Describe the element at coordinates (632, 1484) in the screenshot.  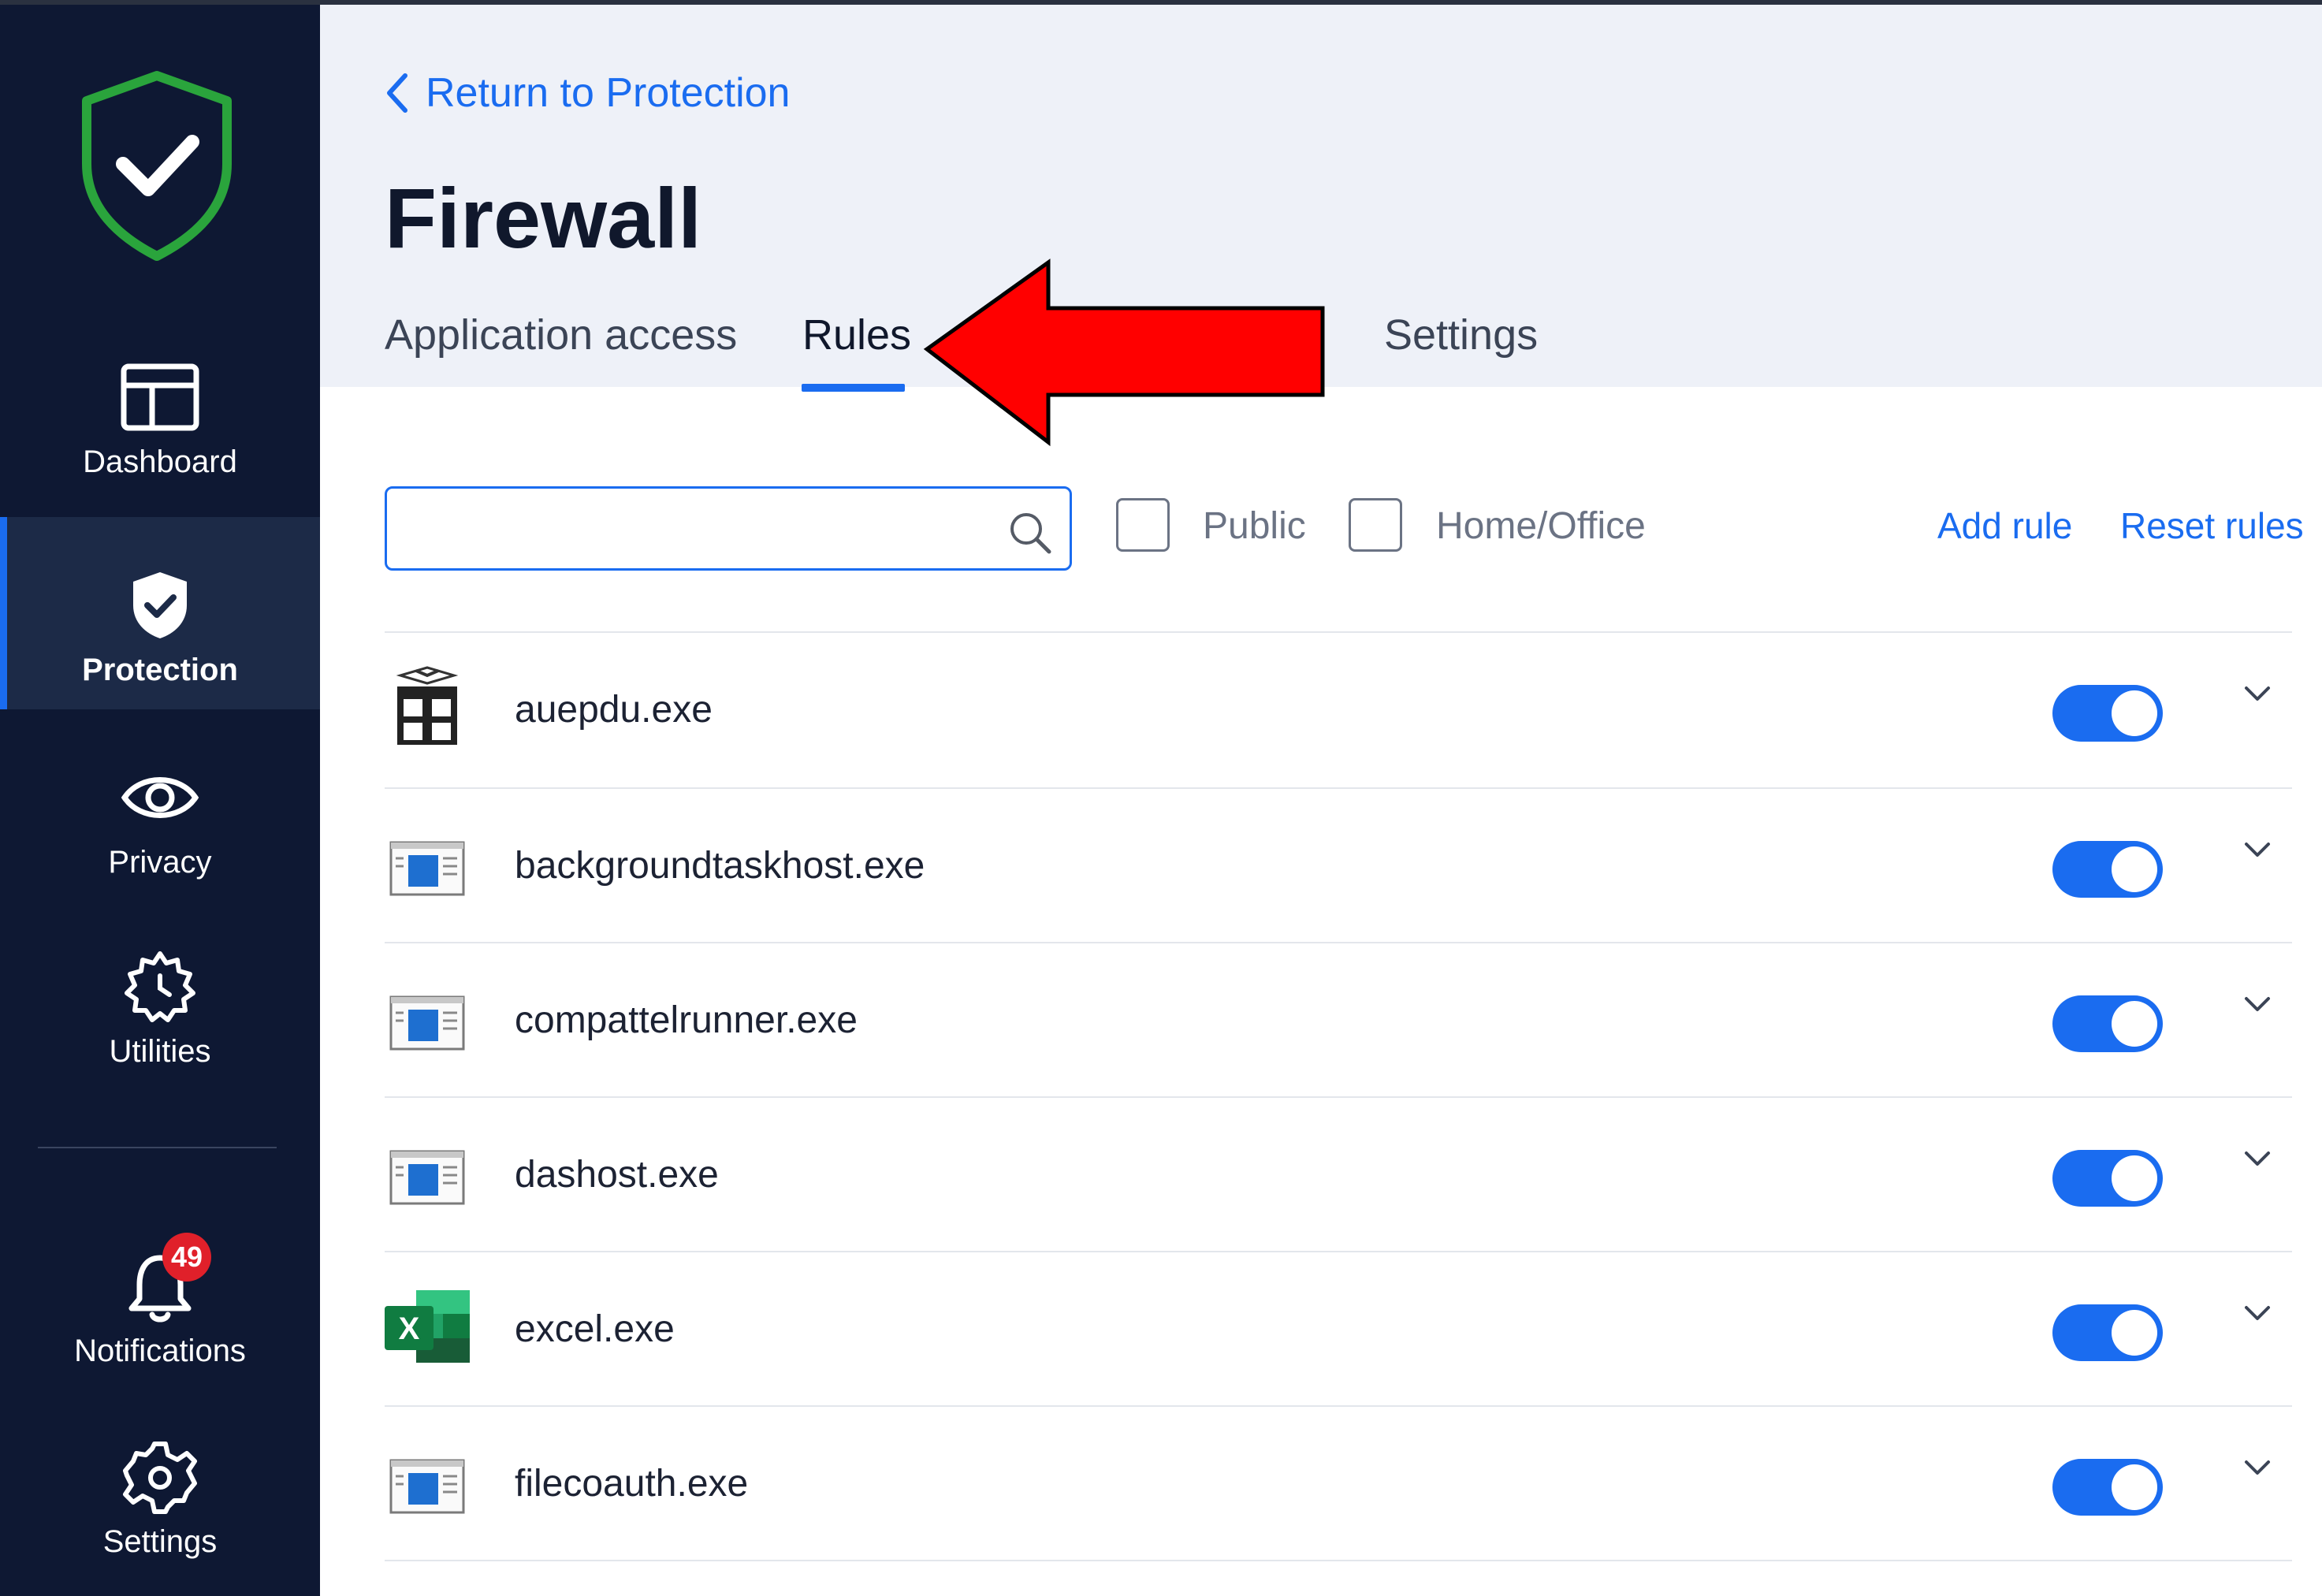
I see `rule-app-name: filecoauth.exe` at that location.